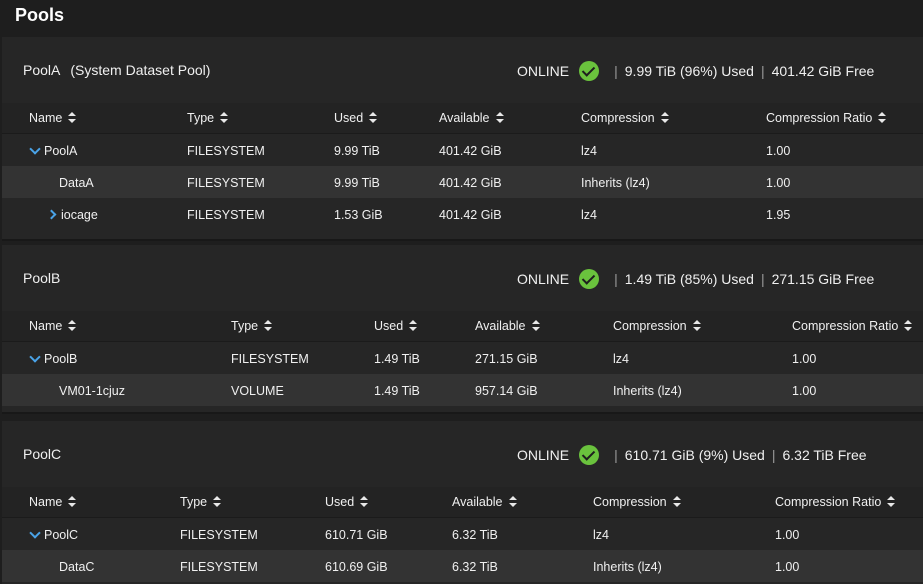  I want to click on row-name: VM01-1cjuz, so click(92, 391).